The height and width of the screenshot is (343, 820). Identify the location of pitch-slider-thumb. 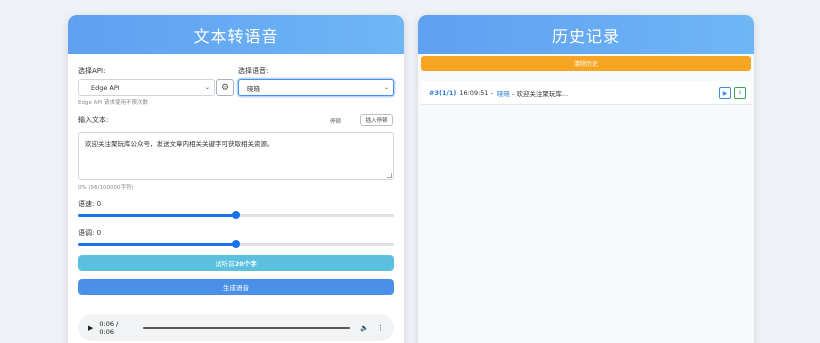
(236, 244).